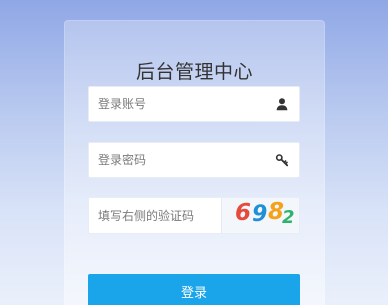 The image size is (388, 305). I want to click on account-field, so click(194, 104).